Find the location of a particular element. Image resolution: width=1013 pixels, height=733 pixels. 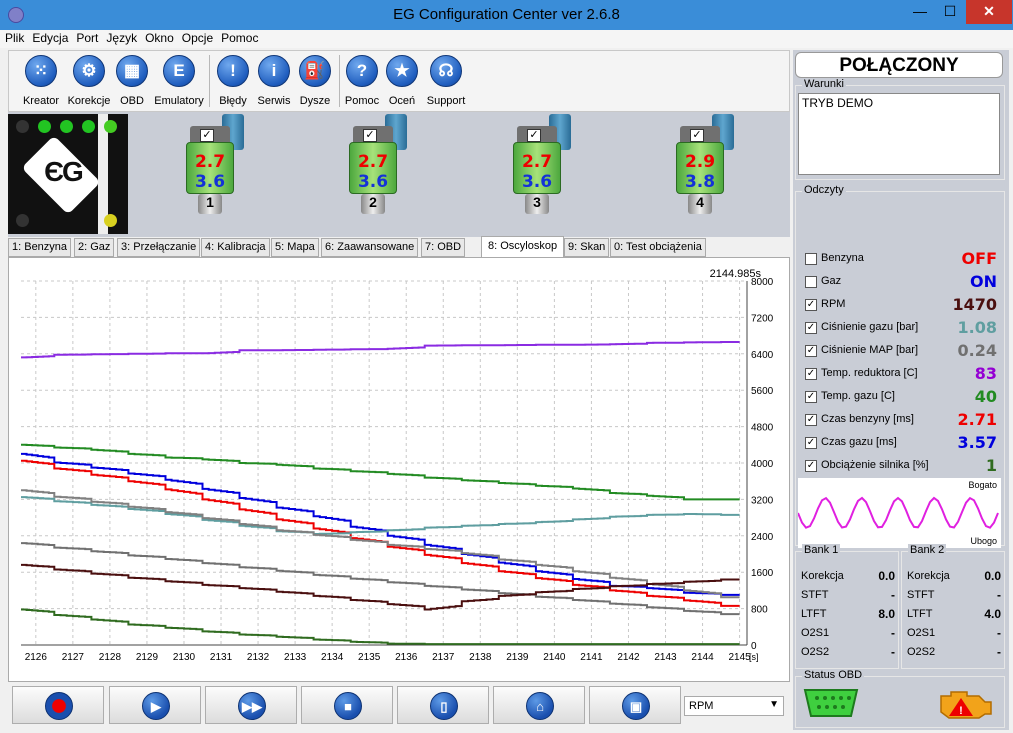

injector-2: ✓ 2.7 3.6 2 is located at coordinates (384, 164).